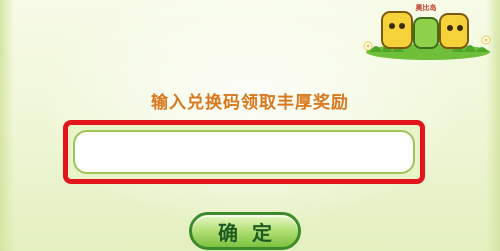 The image size is (500, 251). Describe the element at coordinates (245, 231) in the screenshot. I see `confirm-button: 确定` at that location.